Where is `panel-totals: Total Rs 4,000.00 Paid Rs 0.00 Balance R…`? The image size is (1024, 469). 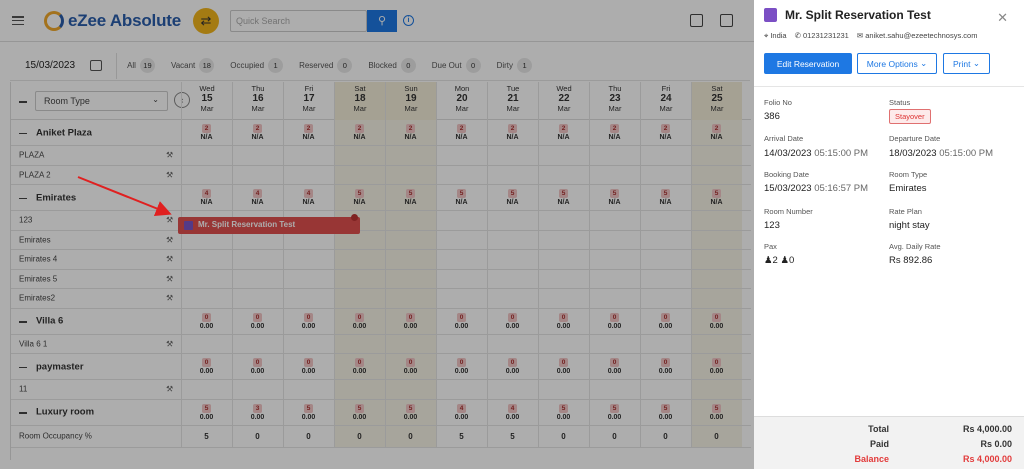 panel-totals: Total Rs 4,000.00 Paid Rs 0.00 Balance R… is located at coordinates (889, 442).